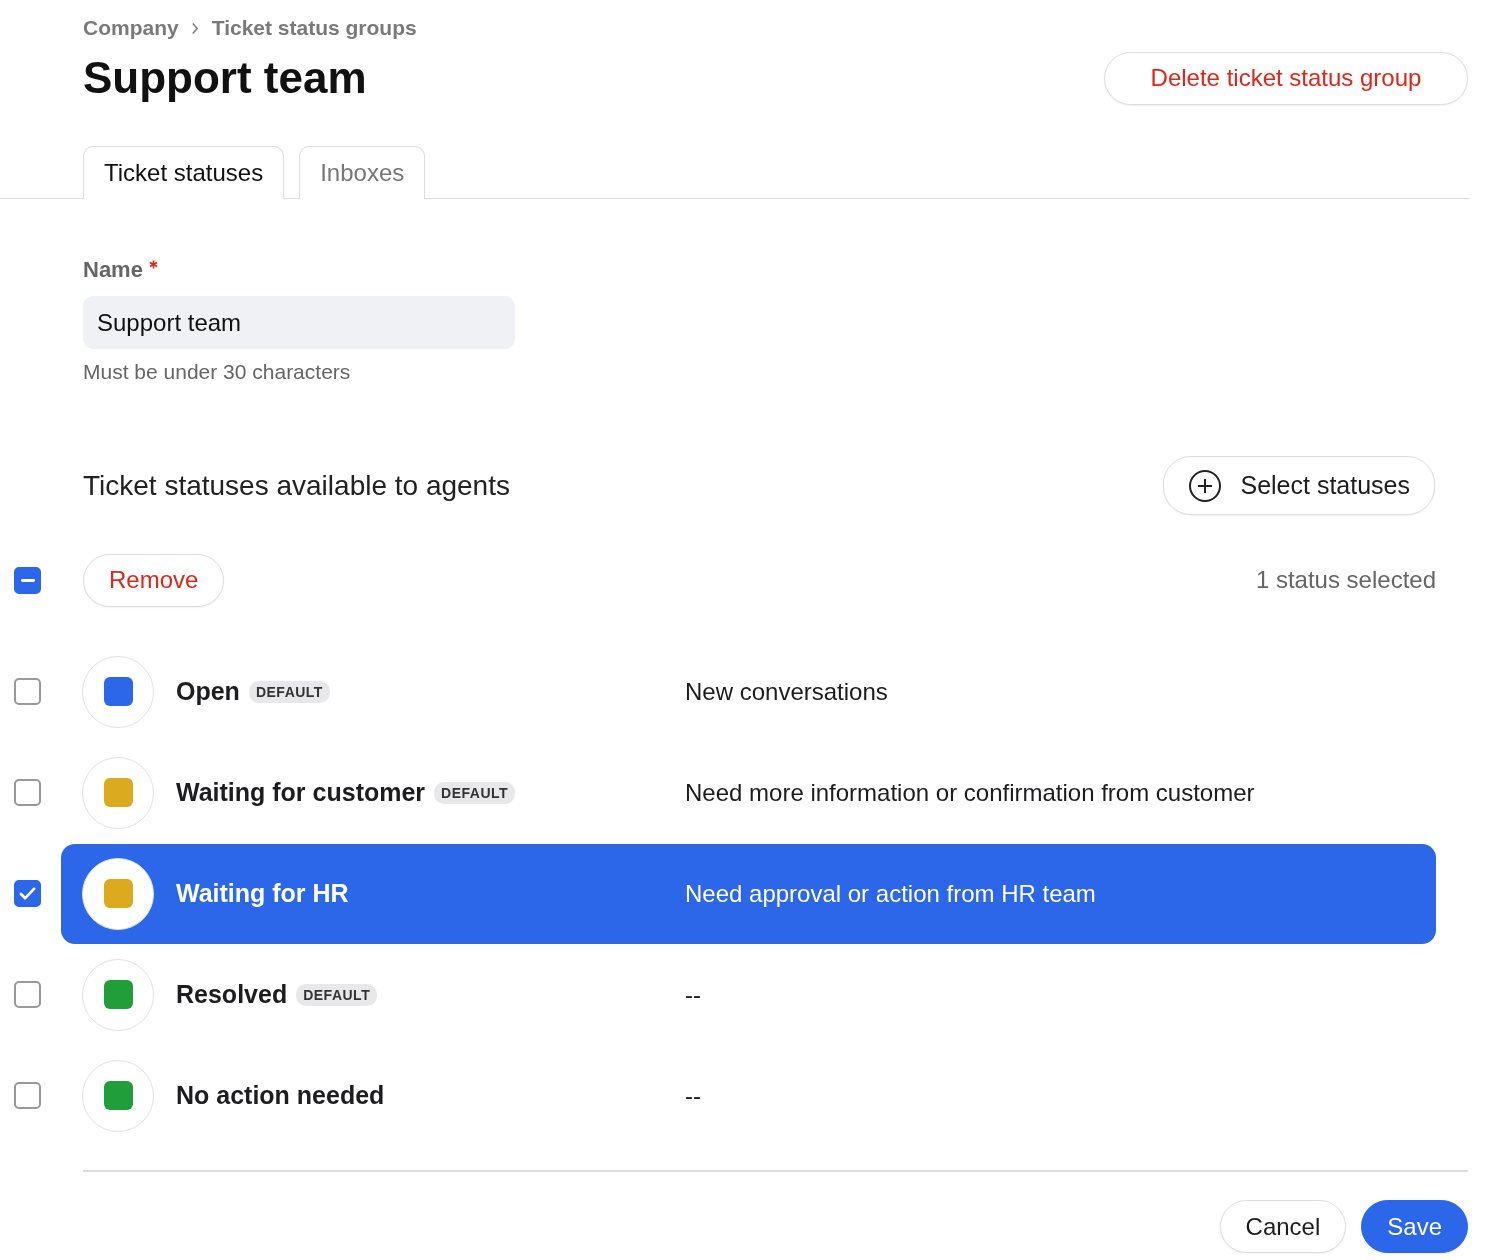  I want to click on status-name: No action needed, so click(280, 1095).